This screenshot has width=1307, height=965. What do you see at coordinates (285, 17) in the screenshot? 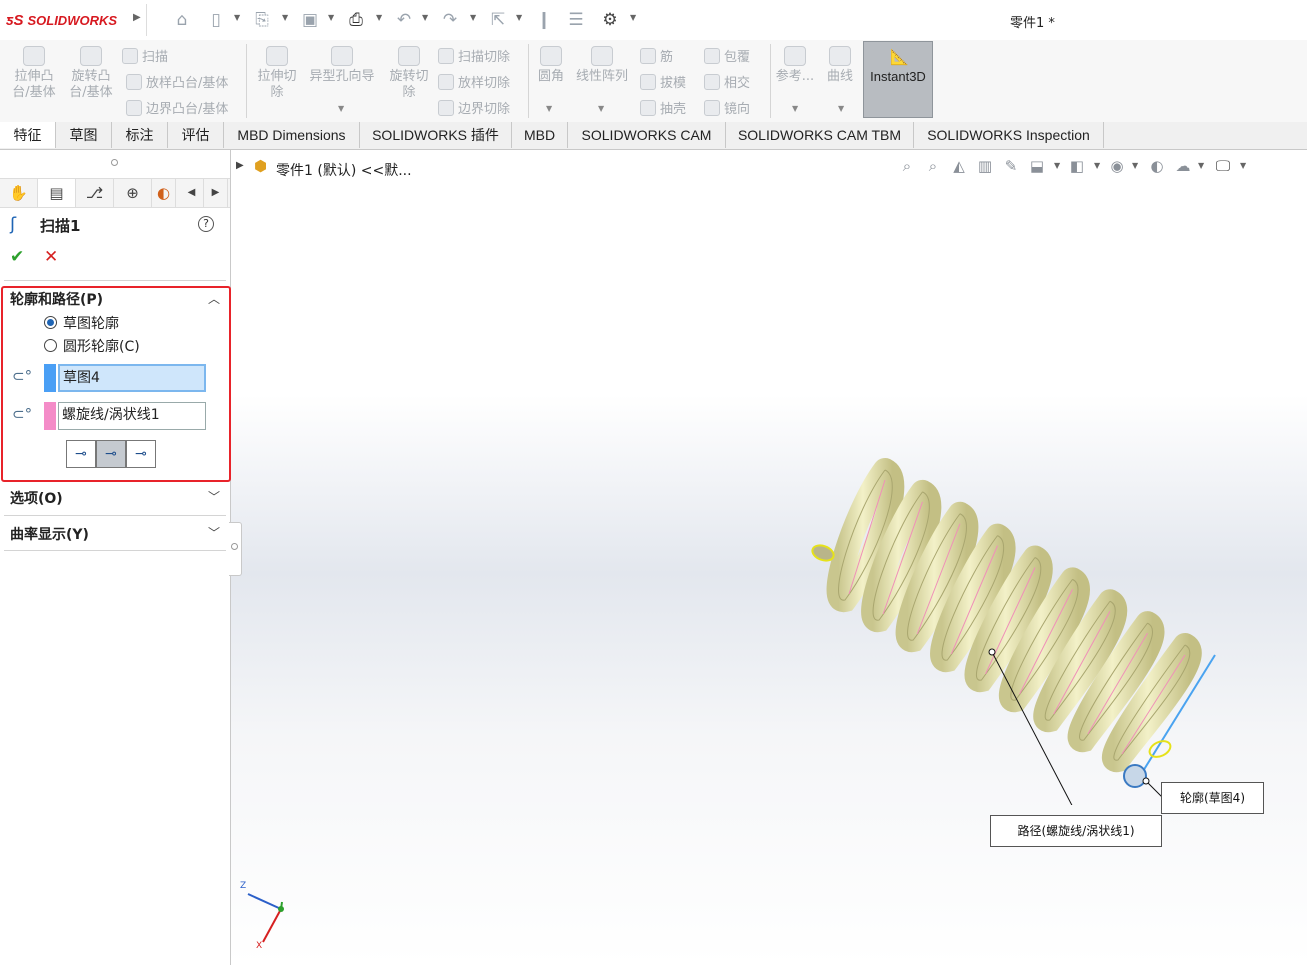
I see `open-dropdown-icon: ▼` at bounding box center [285, 17].